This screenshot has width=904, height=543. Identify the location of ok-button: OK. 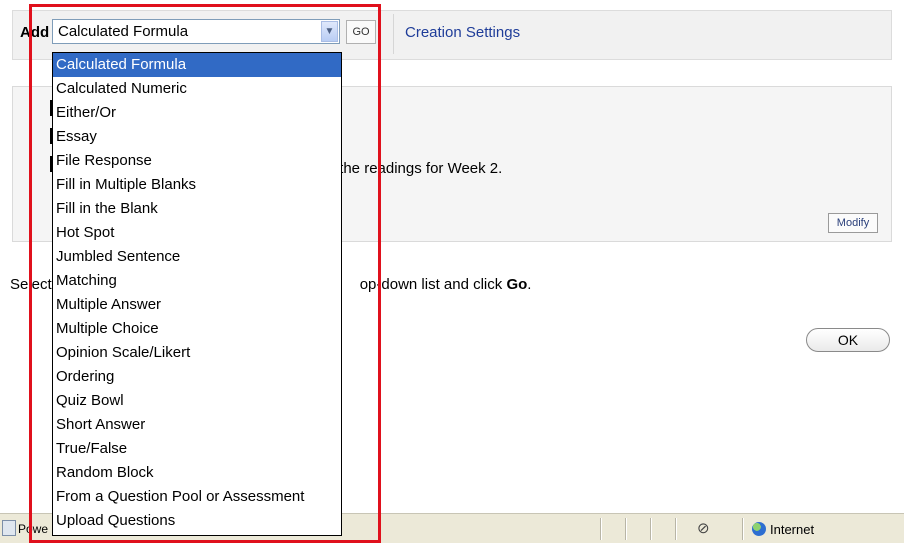
(848, 340).